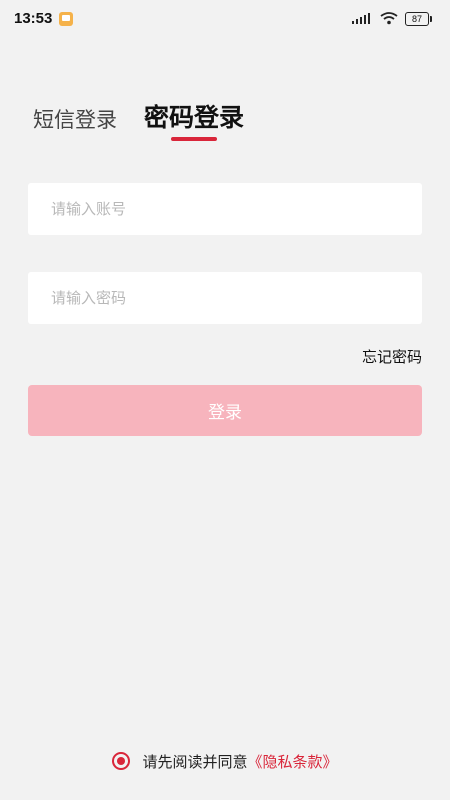  What do you see at coordinates (225, 410) in the screenshot?
I see `login-button: 登录` at bounding box center [225, 410].